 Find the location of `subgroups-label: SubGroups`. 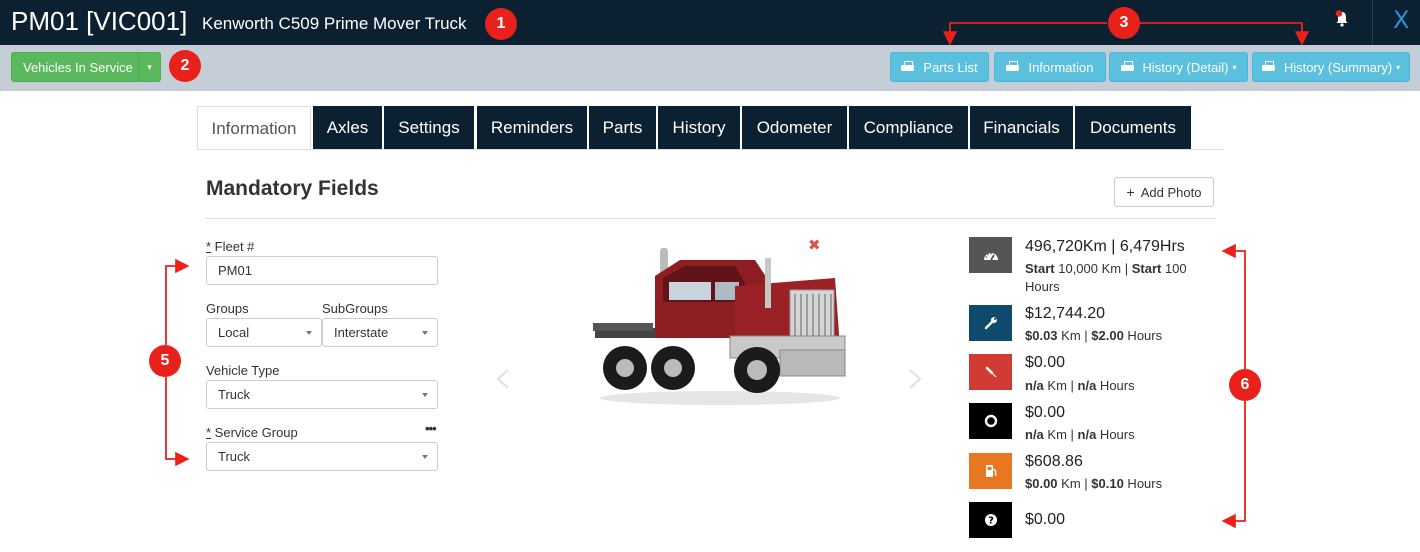

subgroups-label: SubGroups is located at coordinates (355, 308).